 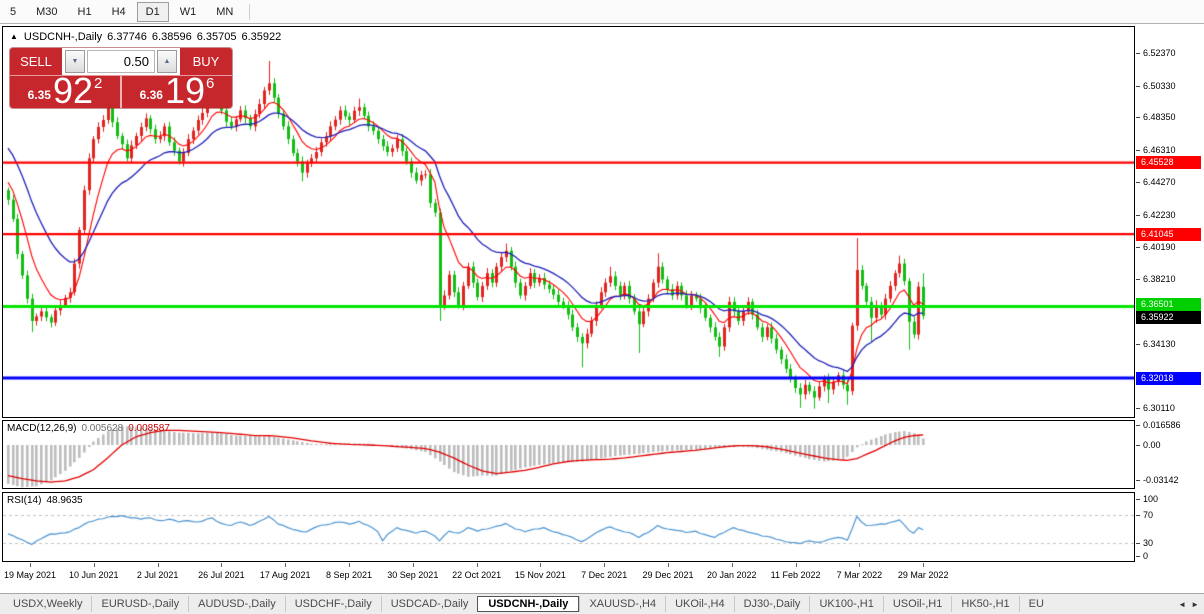 I want to click on buy-price-prefix: 6.36, so click(x=151, y=95).